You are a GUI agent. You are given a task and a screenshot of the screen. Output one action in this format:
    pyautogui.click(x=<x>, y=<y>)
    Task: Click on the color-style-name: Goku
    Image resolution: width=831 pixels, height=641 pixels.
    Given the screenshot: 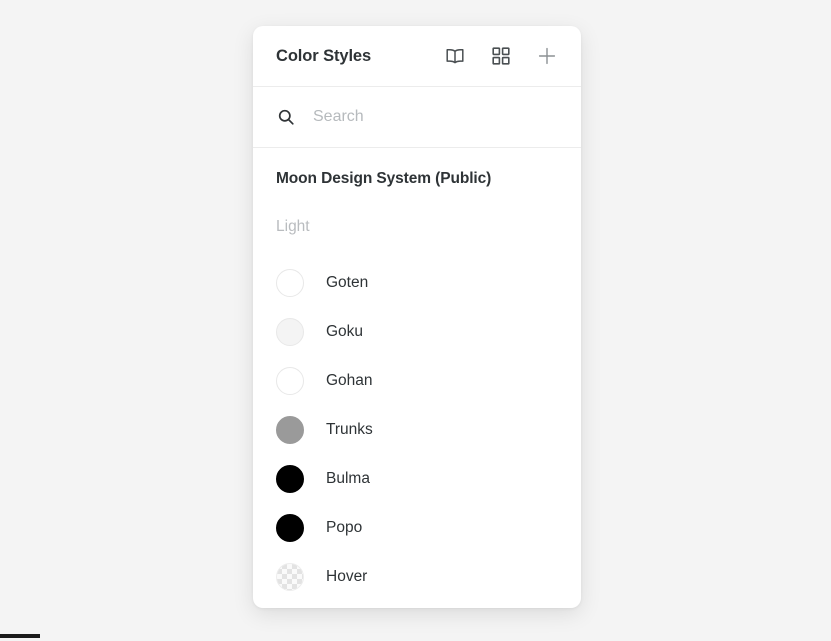 What is the action you would take?
    pyautogui.click(x=345, y=331)
    